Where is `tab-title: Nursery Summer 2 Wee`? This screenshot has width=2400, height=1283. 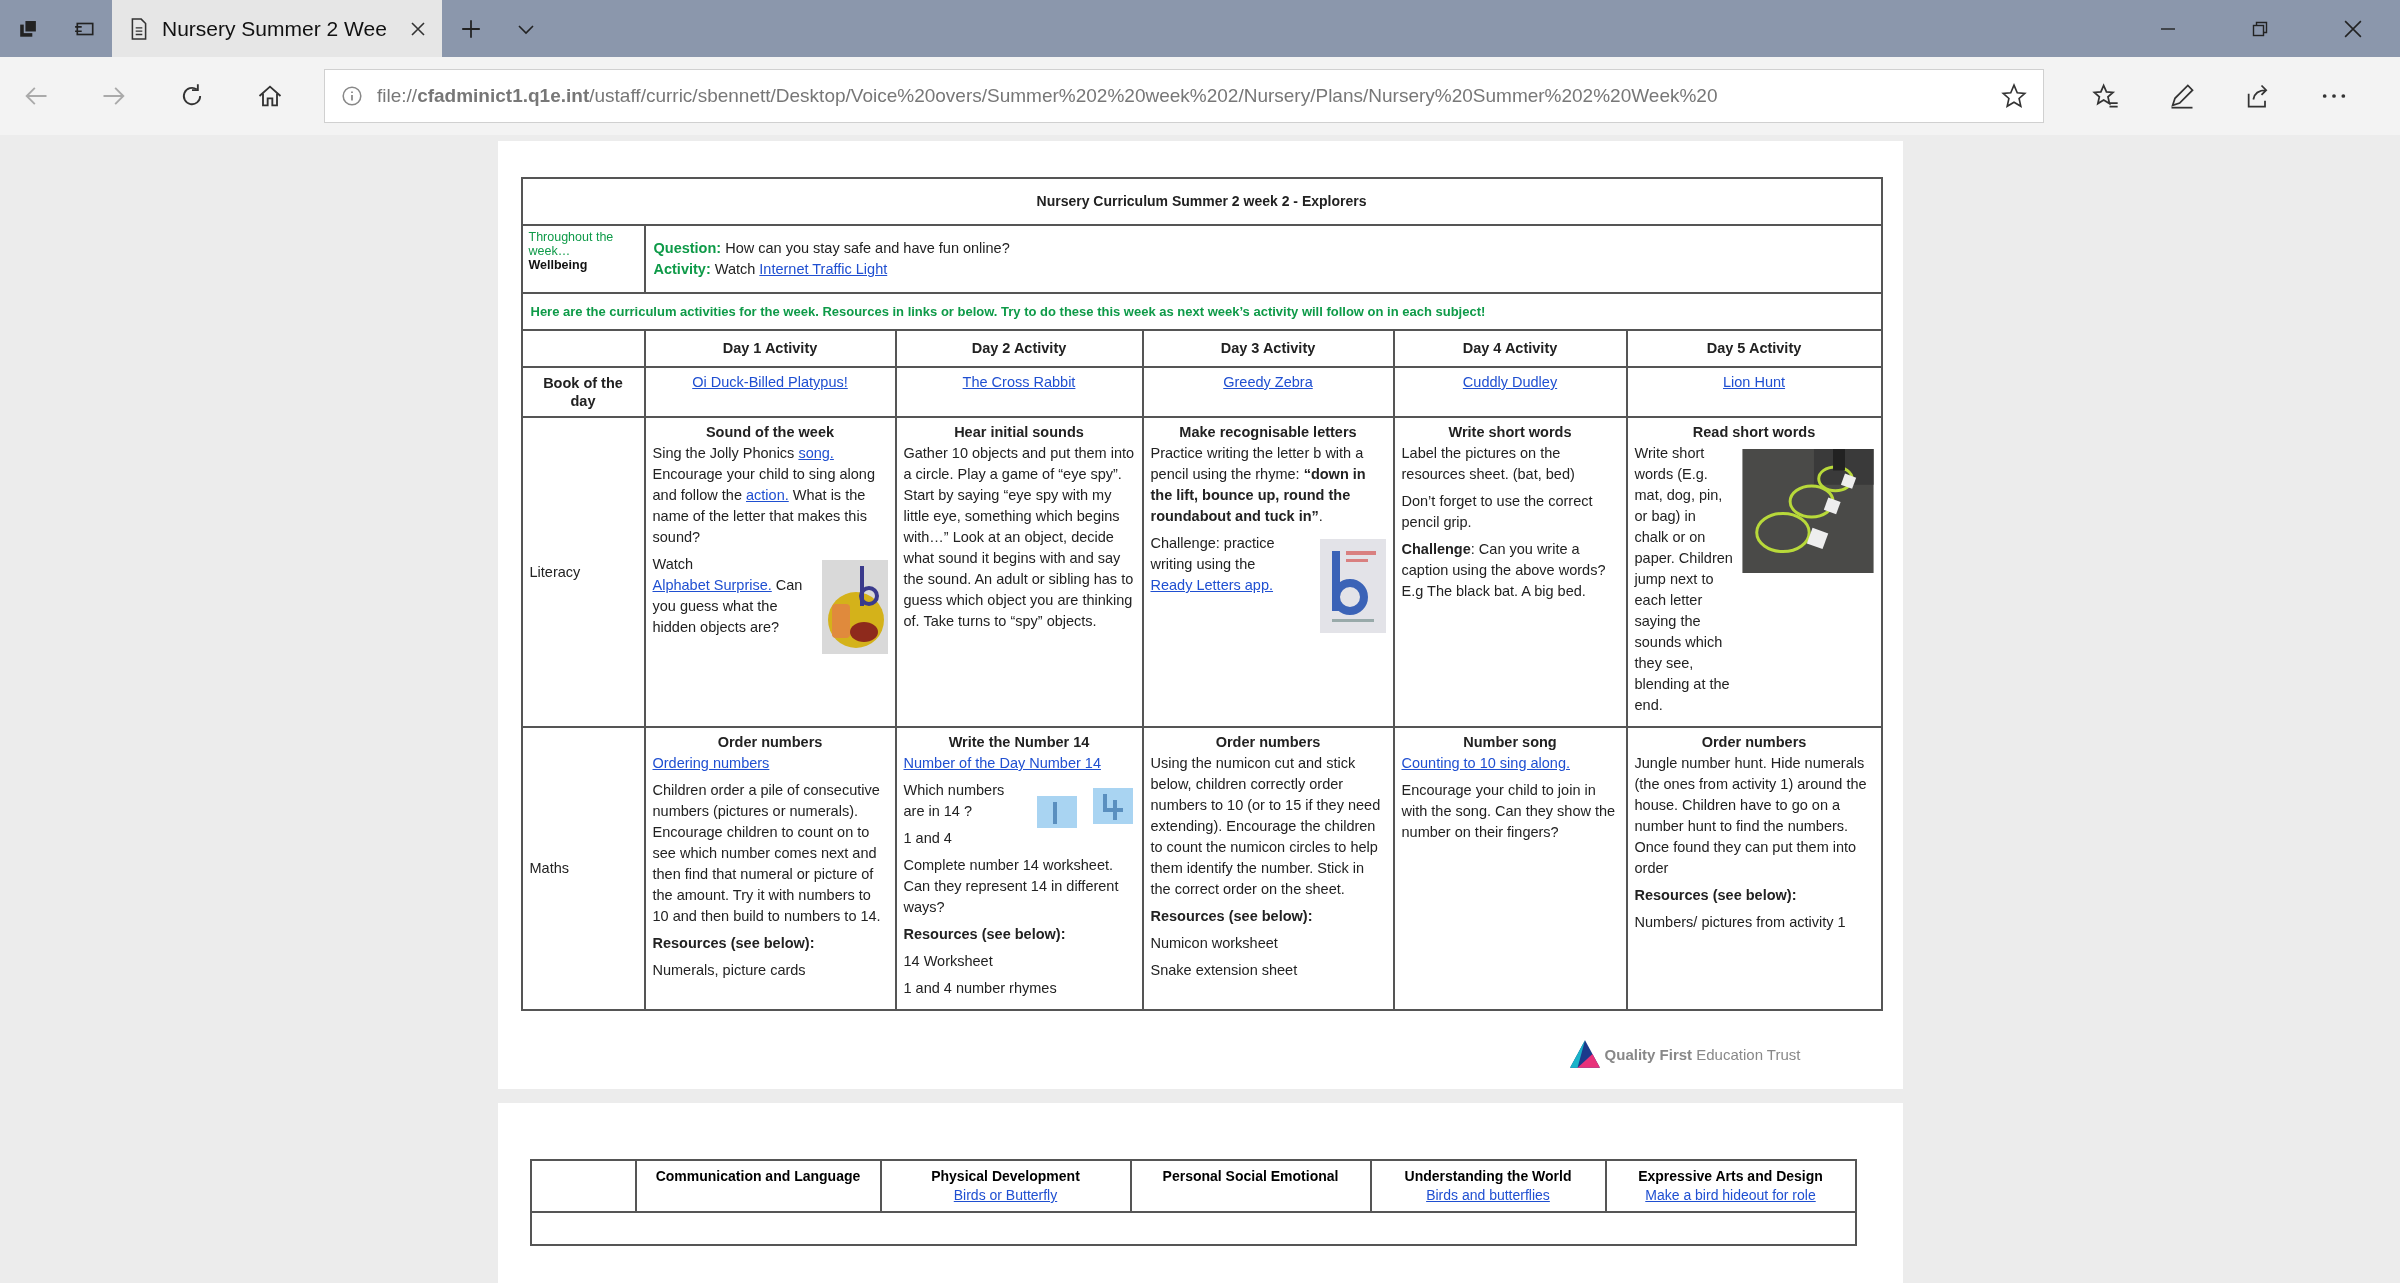
tab-title: Nursery Summer 2 Wee is located at coordinates (275, 28).